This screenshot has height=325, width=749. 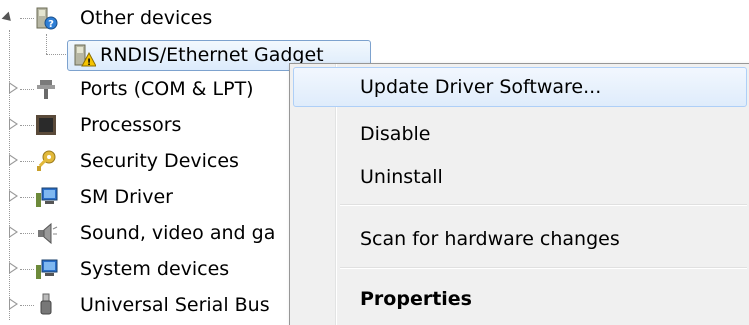 What do you see at coordinates (85, 55) in the screenshot?
I see `warning-device-icon: !` at bounding box center [85, 55].